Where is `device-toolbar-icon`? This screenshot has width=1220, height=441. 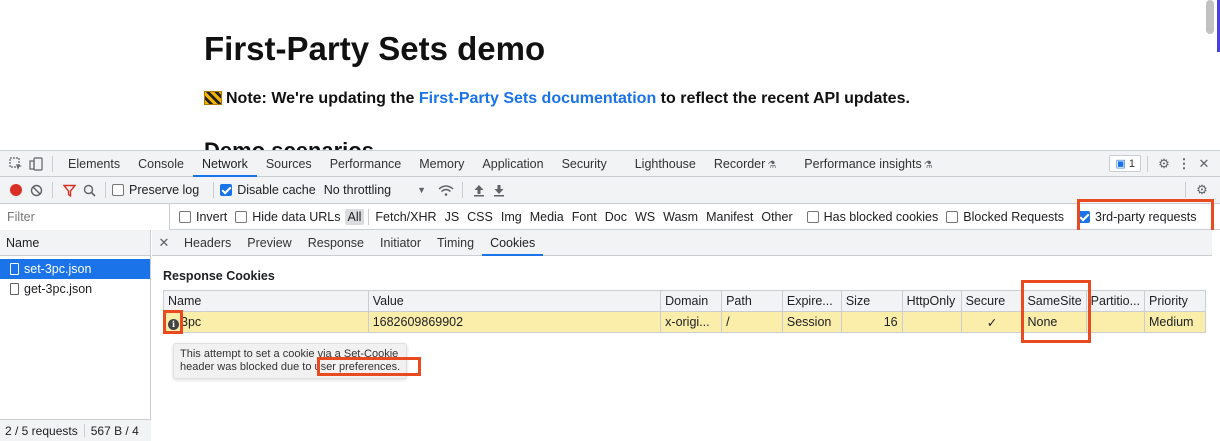
device-toolbar-icon is located at coordinates (36, 164).